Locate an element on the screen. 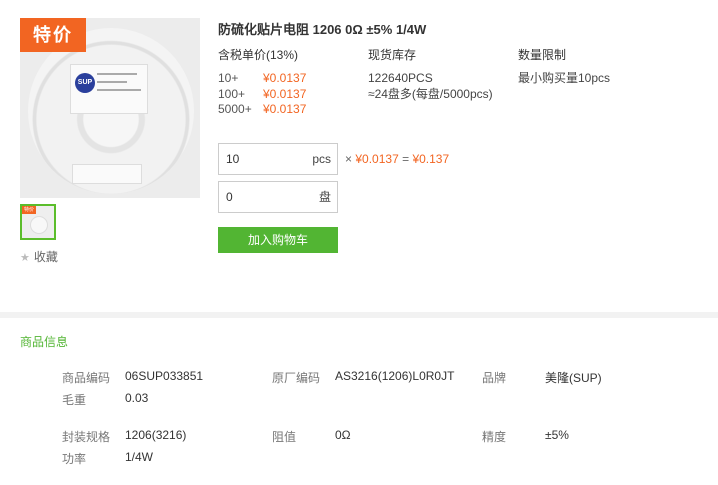 The image size is (718, 485). attr-label-brand: 品牌 is located at coordinates (494, 378).